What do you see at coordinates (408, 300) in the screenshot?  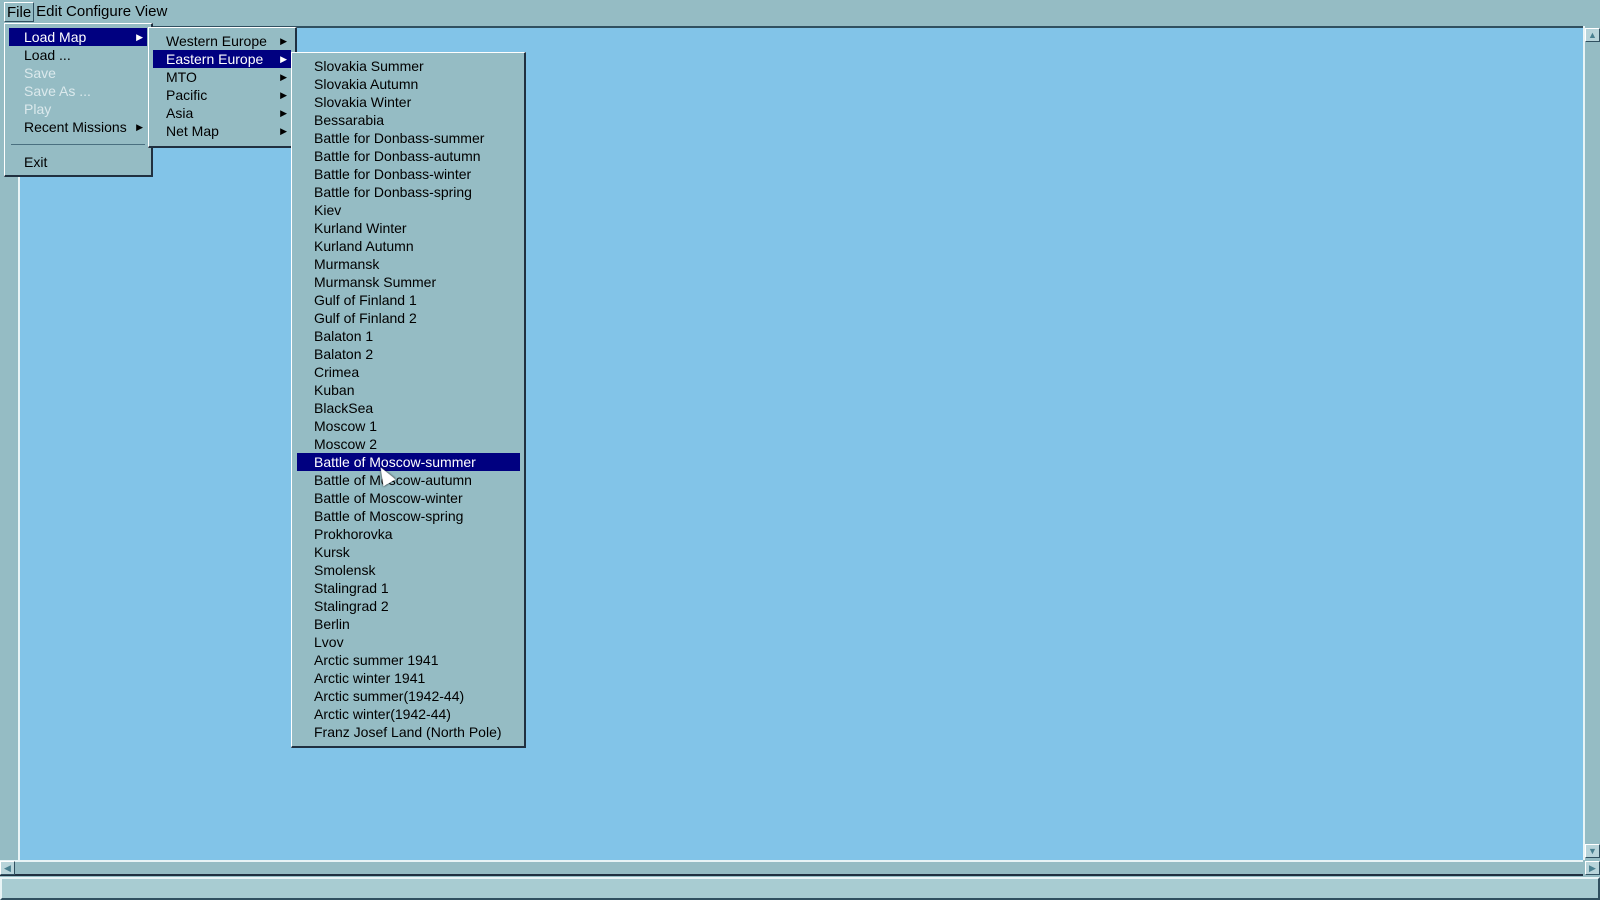 I see `map-item: Gulf of Finland 1` at bounding box center [408, 300].